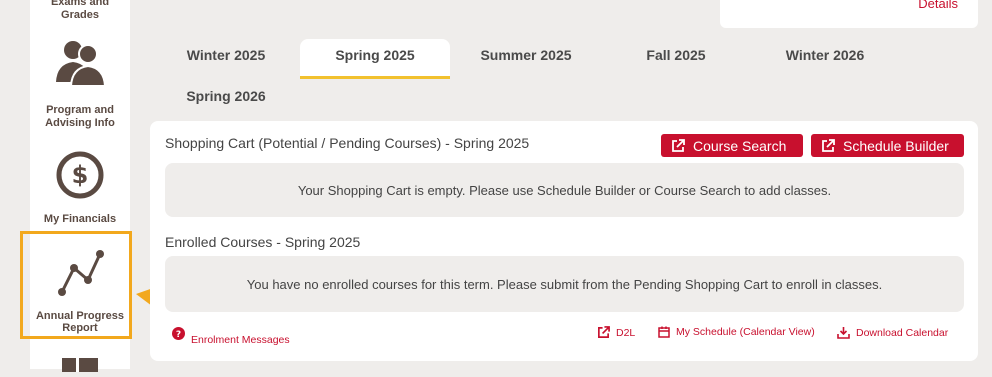 This screenshot has width=992, height=377. Describe the element at coordinates (80, 64) in the screenshot. I see `users-icon` at that location.